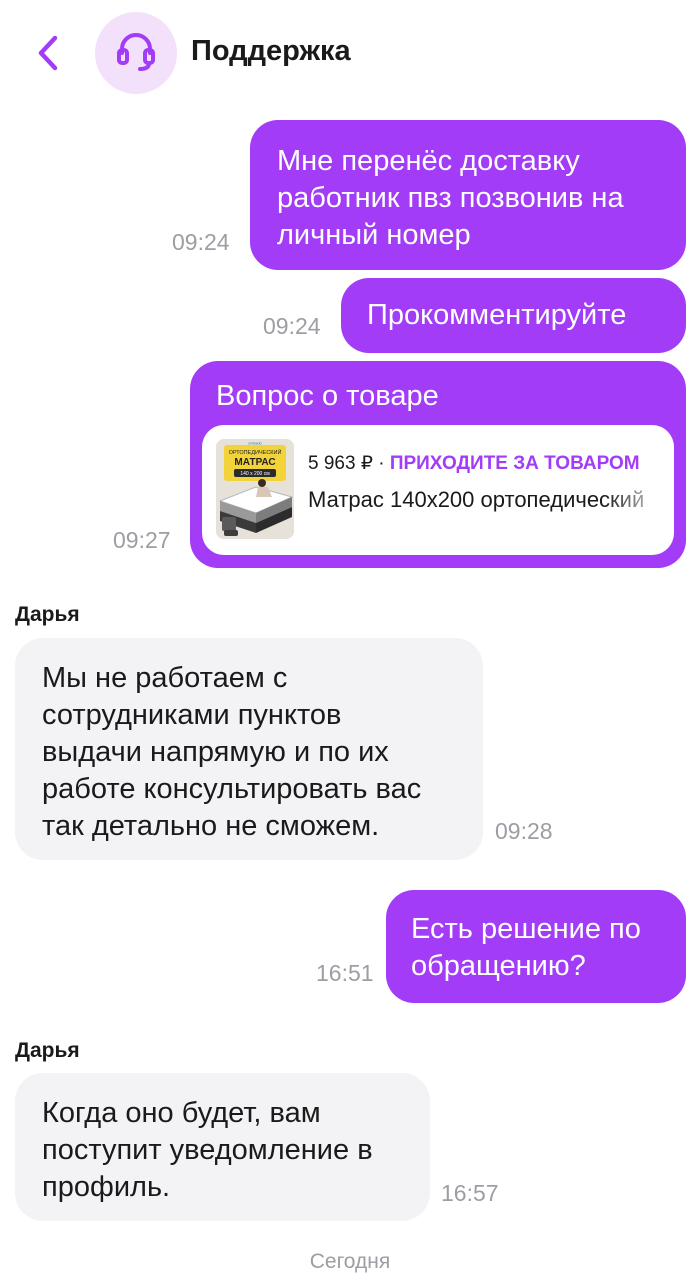 The height and width of the screenshot is (1278, 700). What do you see at coordinates (271, 51) in the screenshot?
I see `chat-title: Поддержка` at bounding box center [271, 51].